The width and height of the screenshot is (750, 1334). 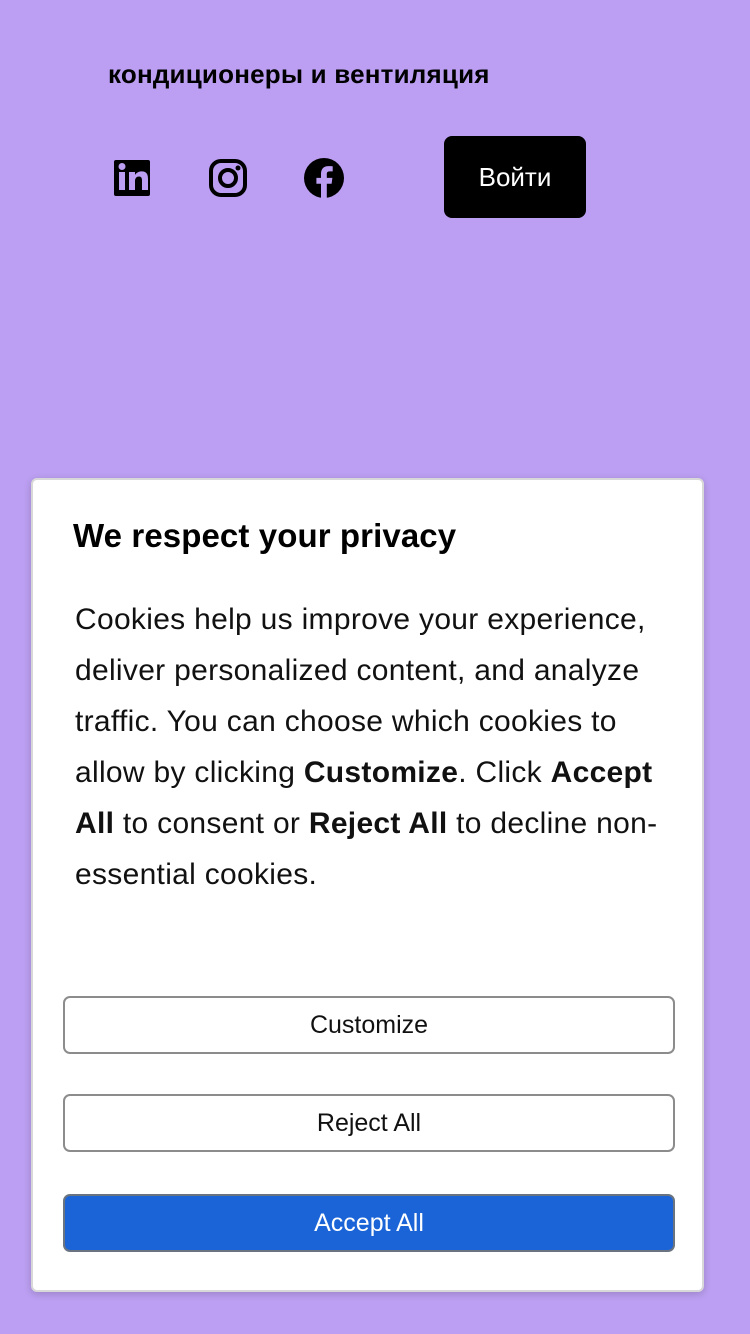 I want to click on accept-all-button: Accept All, so click(x=369, y=1223).